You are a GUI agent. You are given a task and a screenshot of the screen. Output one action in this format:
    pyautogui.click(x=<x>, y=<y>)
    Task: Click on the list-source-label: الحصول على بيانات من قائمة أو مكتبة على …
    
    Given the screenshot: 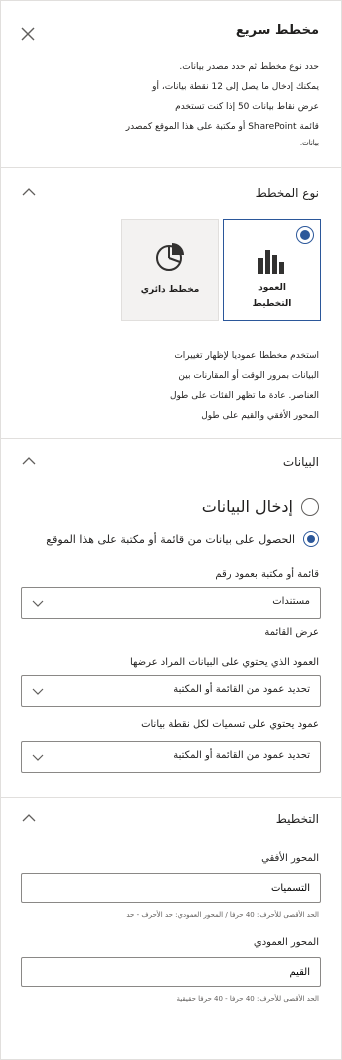 What is the action you would take?
    pyautogui.click(x=170, y=539)
    